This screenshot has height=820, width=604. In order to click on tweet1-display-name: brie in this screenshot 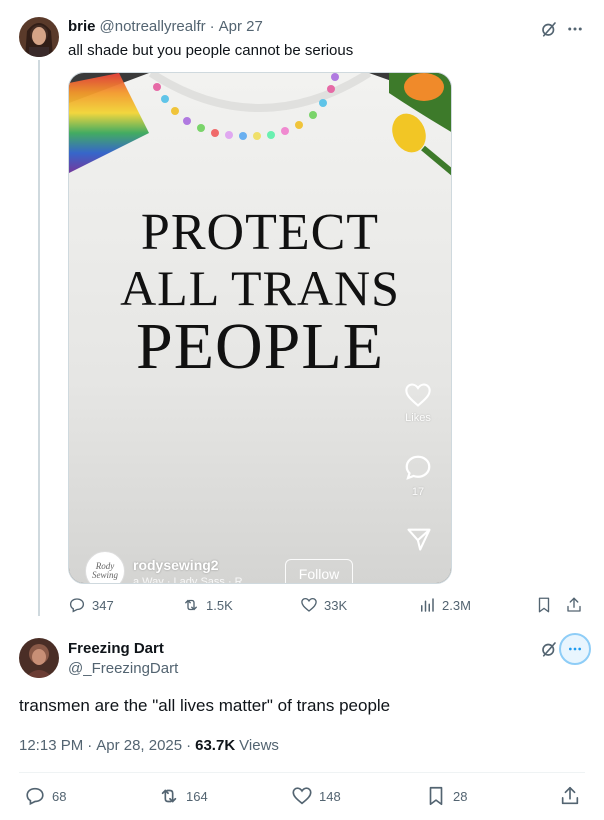, I will do `click(82, 26)`.